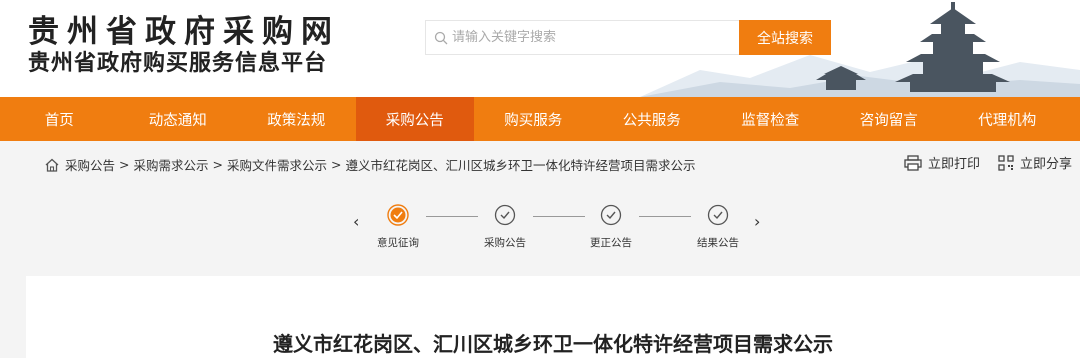 The height and width of the screenshot is (358, 1080). What do you see at coordinates (553, 344) in the screenshot?
I see `document-title: 遵义市红花岗区、汇川区城乡环卫一体化特许经营项目需求公示` at bounding box center [553, 344].